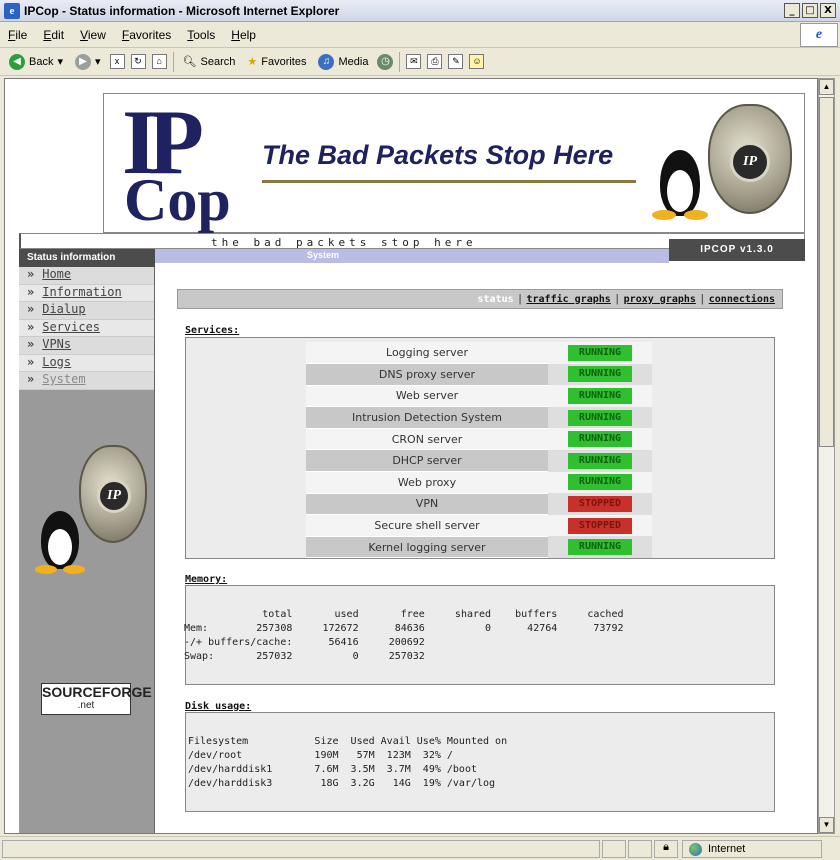 This screenshot has height=860, width=840. I want to click on table-row: Secure shell server STOPPED, so click(479, 525).